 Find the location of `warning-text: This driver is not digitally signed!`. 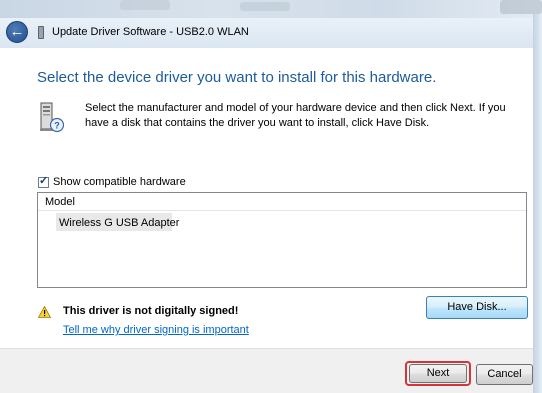

warning-text: This driver is not digitally signed! is located at coordinates (151, 311).